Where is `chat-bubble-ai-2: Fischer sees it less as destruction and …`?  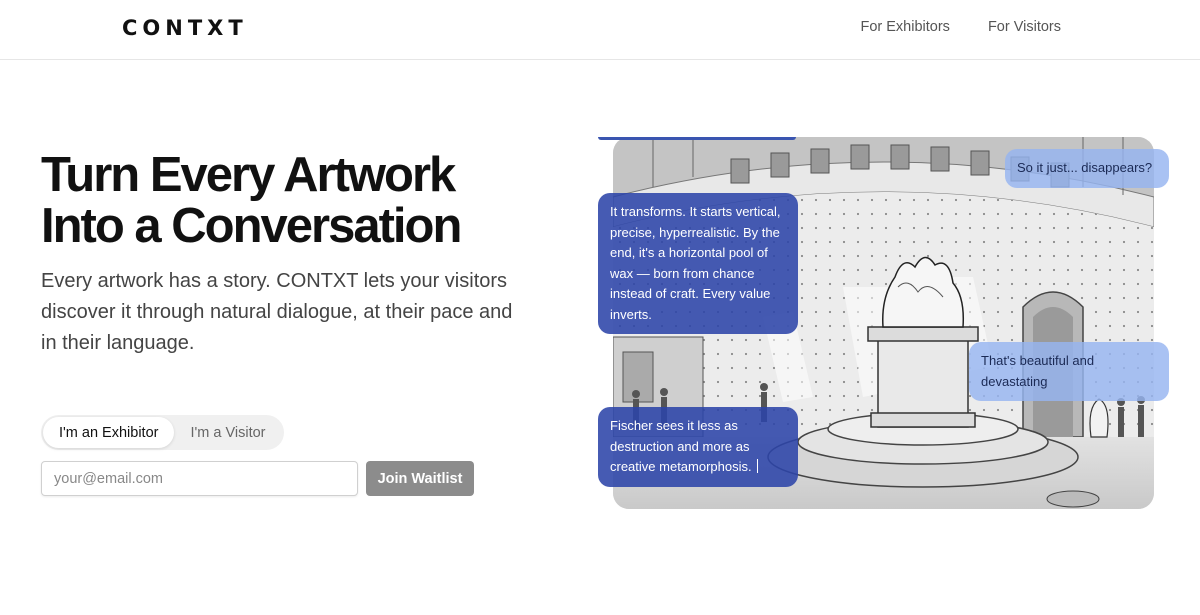
chat-bubble-ai-2: Fischer sees it less as destruction and … is located at coordinates (698, 447).